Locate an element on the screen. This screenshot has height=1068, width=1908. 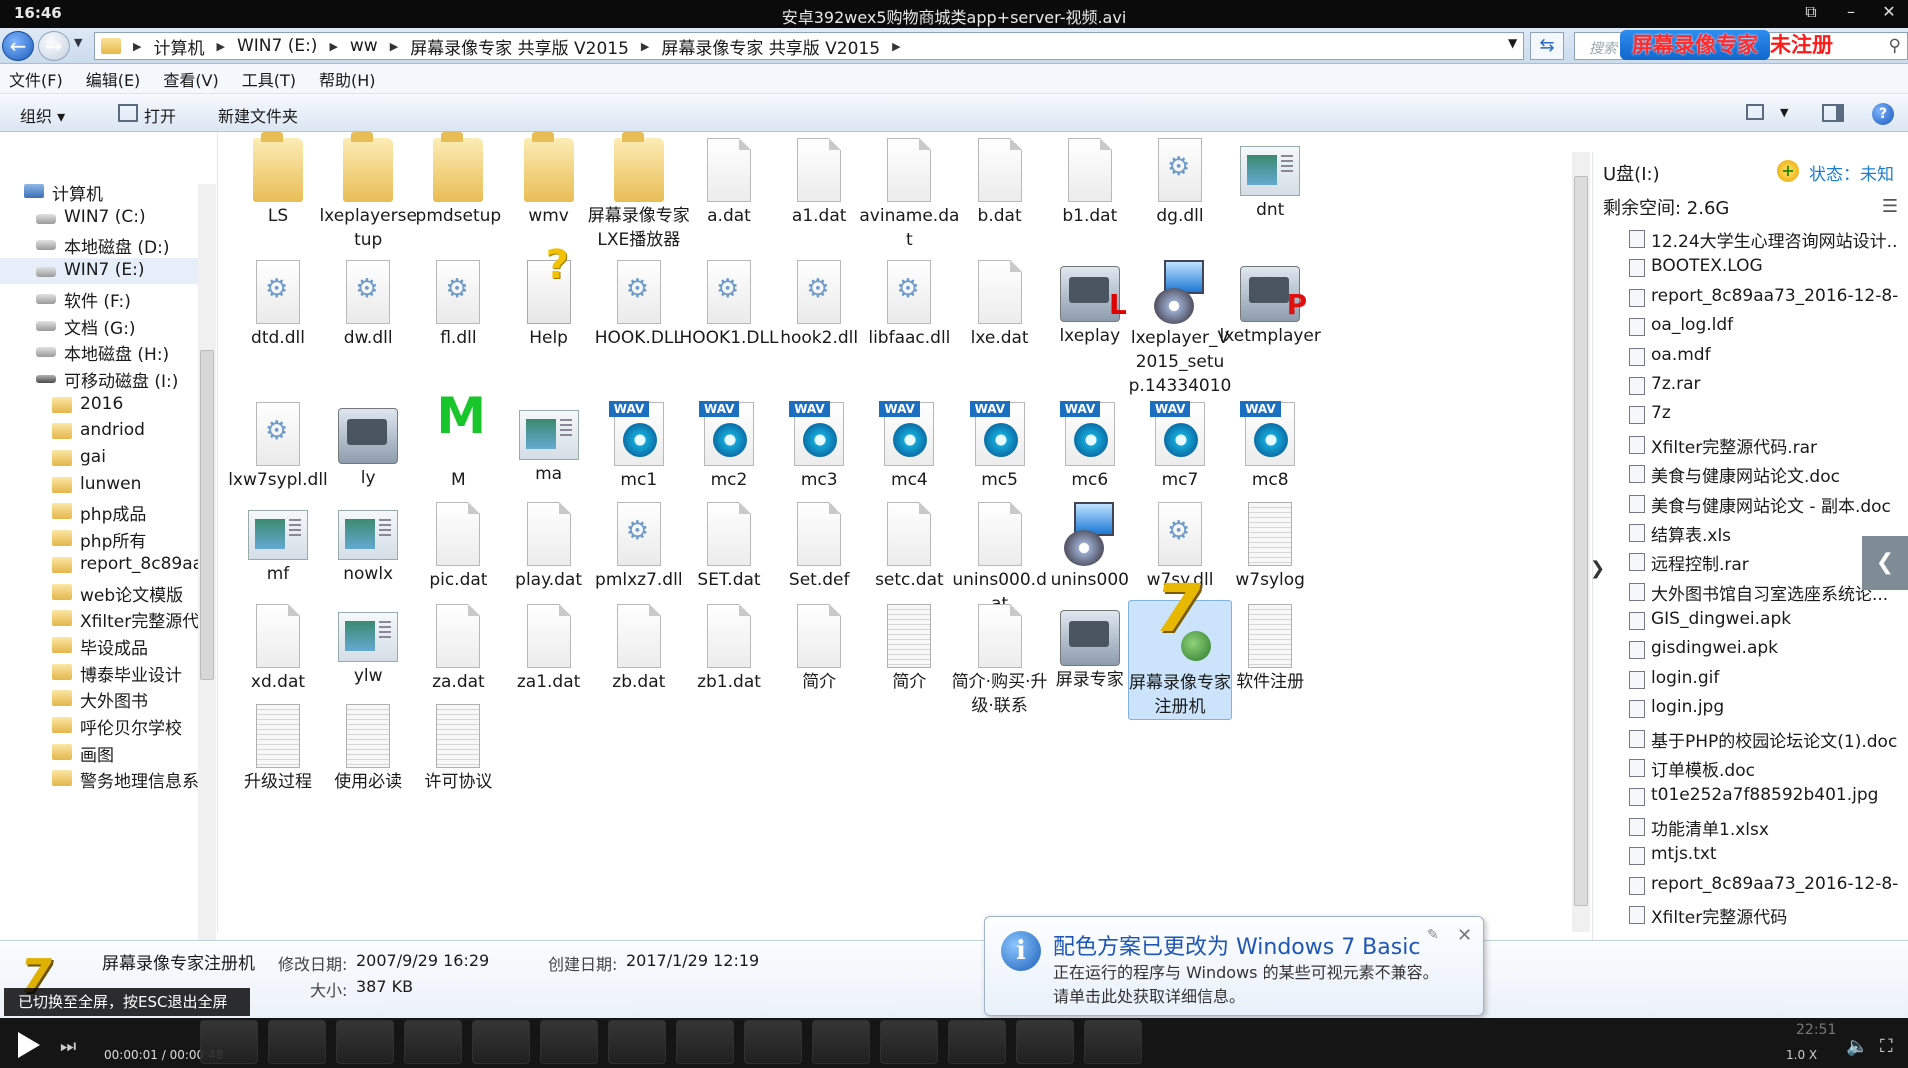
nav-item: WIN7 (C:) is located at coordinates (100, 218).